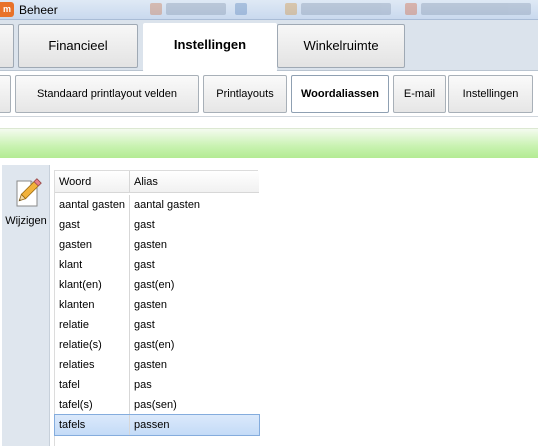 Image resolution: width=538 pixels, height=446 pixels. What do you see at coordinates (92, 182) in the screenshot?
I see `column-header-woord: Woord` at bounding box center [92, 182].